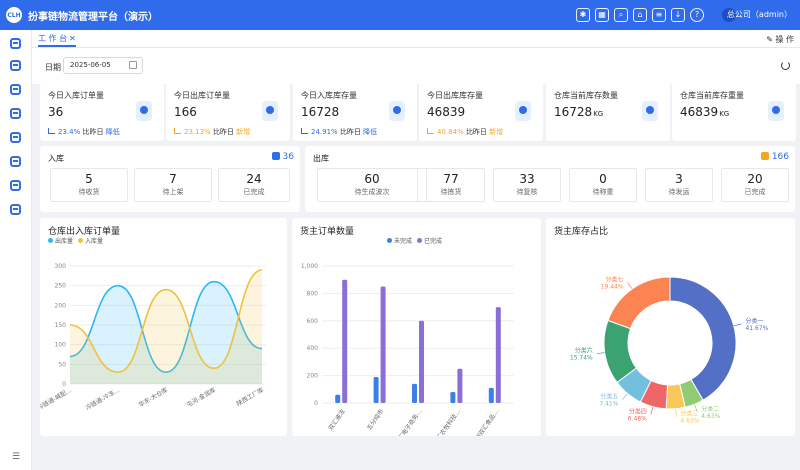 This screenshot has height=470, width=800. What do you see at coordinates (321, 158) in the screenshot?
I see `panel-title: 出库` at bounding box center [321, 158].